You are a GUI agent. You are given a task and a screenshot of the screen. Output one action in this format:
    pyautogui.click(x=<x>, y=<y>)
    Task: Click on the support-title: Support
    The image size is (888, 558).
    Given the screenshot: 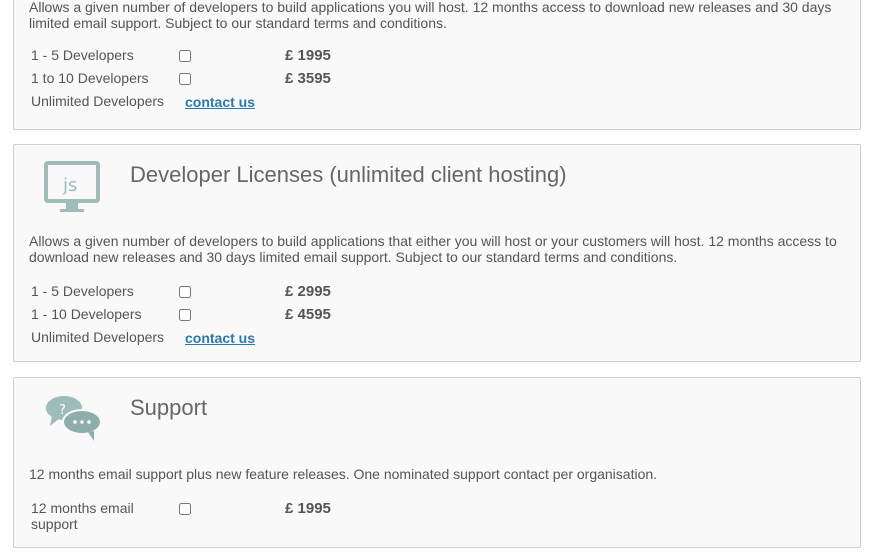 What is the action you would take?
    pyautogui.click(x=169, y=407)
    